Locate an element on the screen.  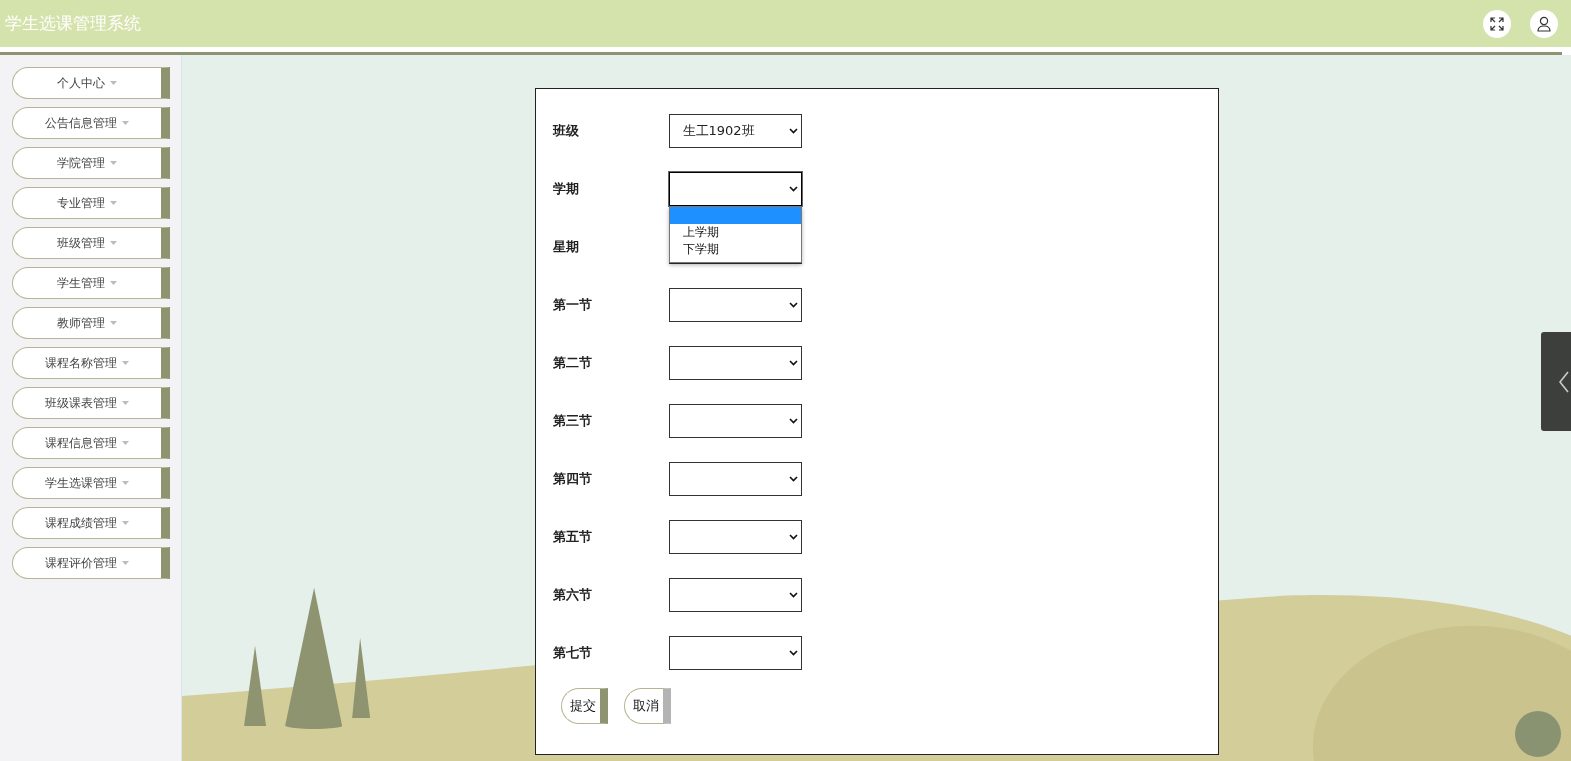
field-label: 星期 is located at coordinates (566, 247).